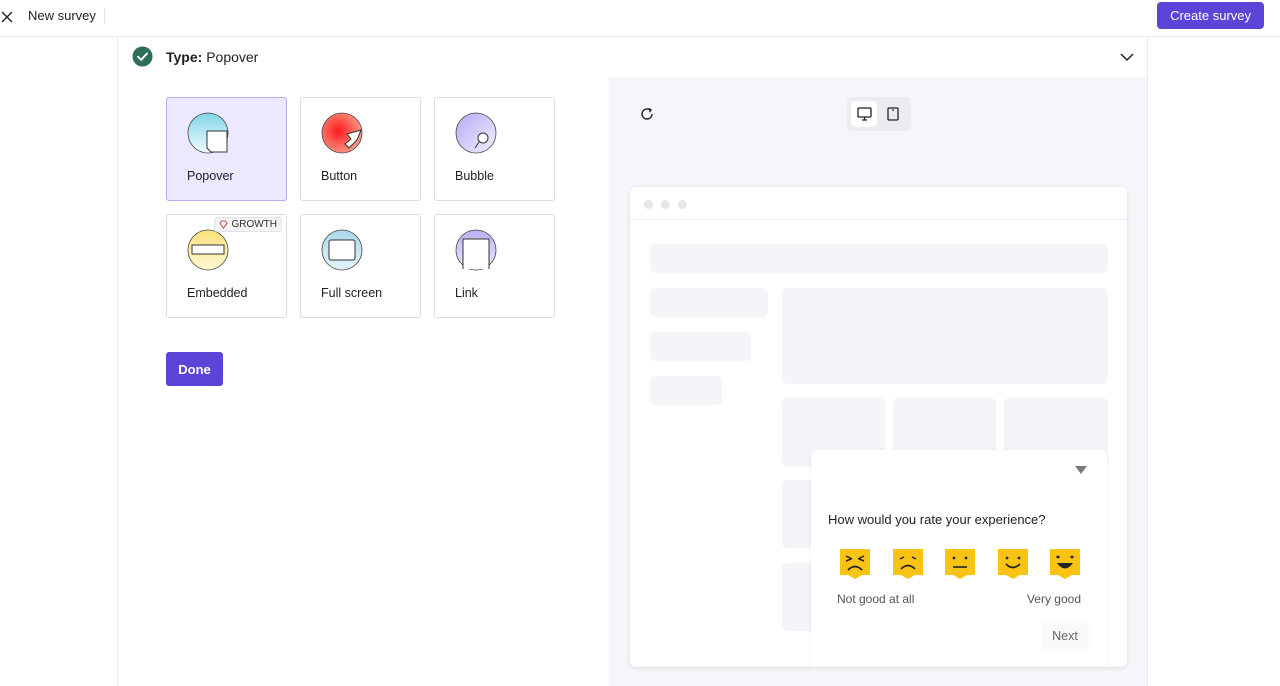  I want to click on next-button: Next, so click(1065, 636).